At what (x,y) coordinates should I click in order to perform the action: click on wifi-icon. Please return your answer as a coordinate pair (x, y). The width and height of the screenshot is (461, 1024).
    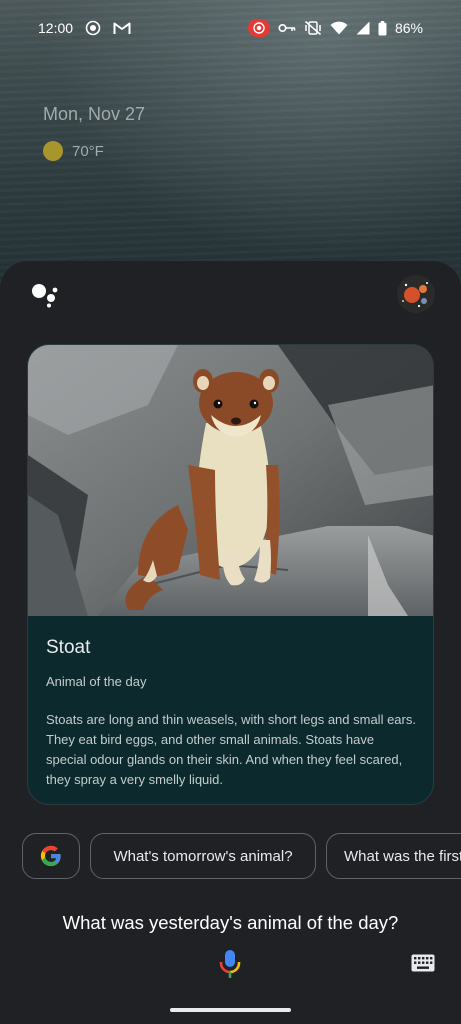
    Looking at the image, I should click on (339, 28).